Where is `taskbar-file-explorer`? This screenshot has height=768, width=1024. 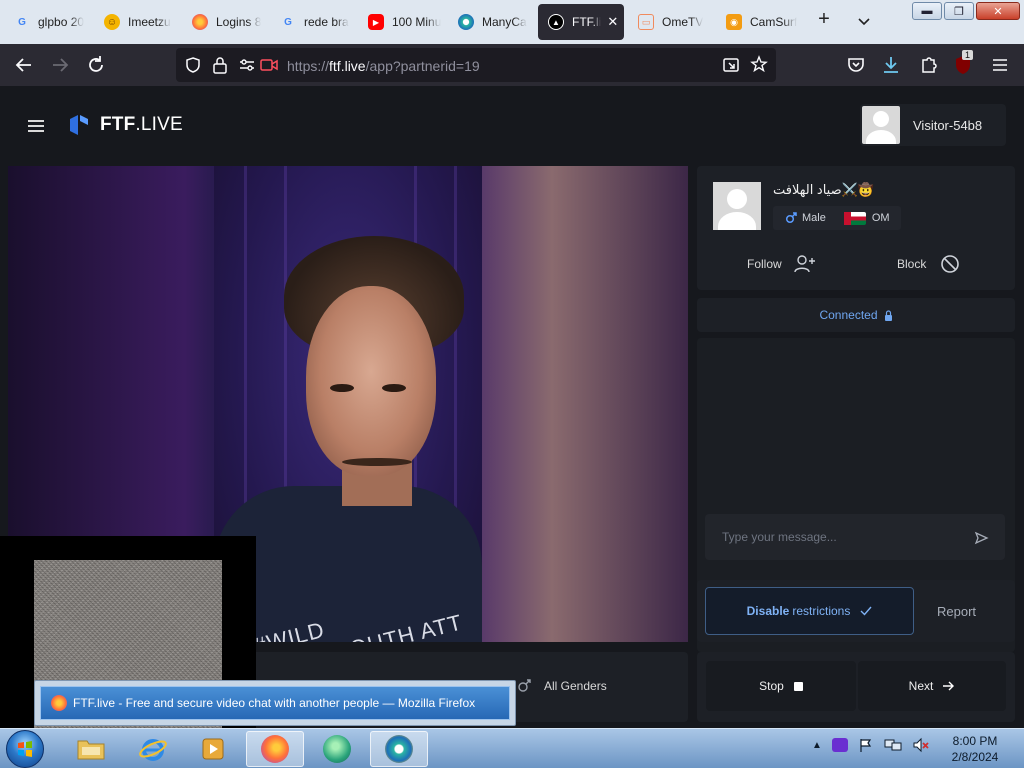
taskbar-file-explorer is located at coordinates (91, 749).